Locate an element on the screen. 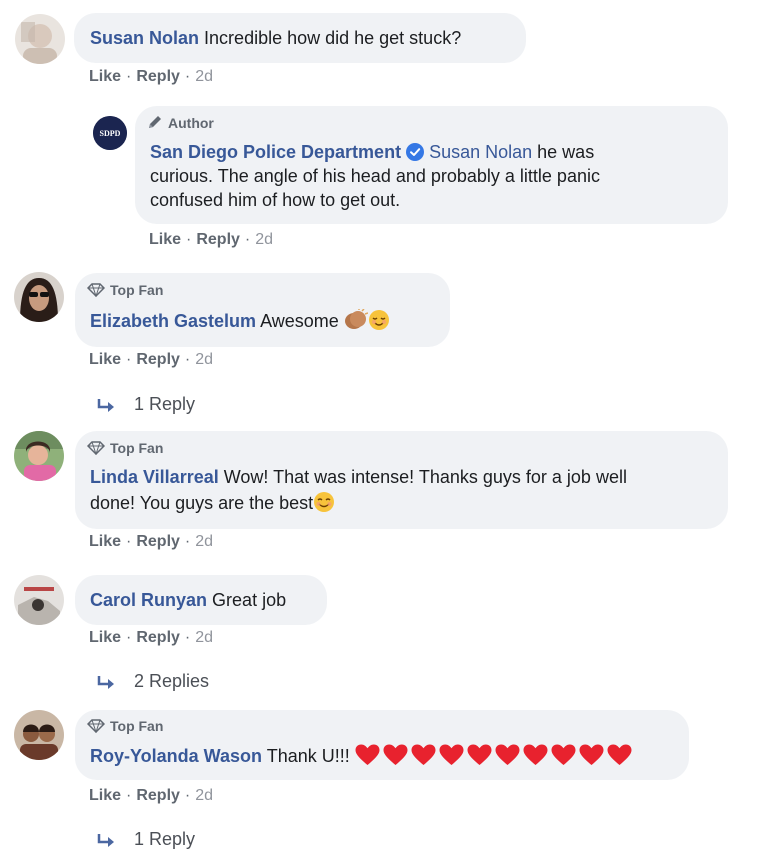  author-badge: Author is located at coordinates (180, 123).